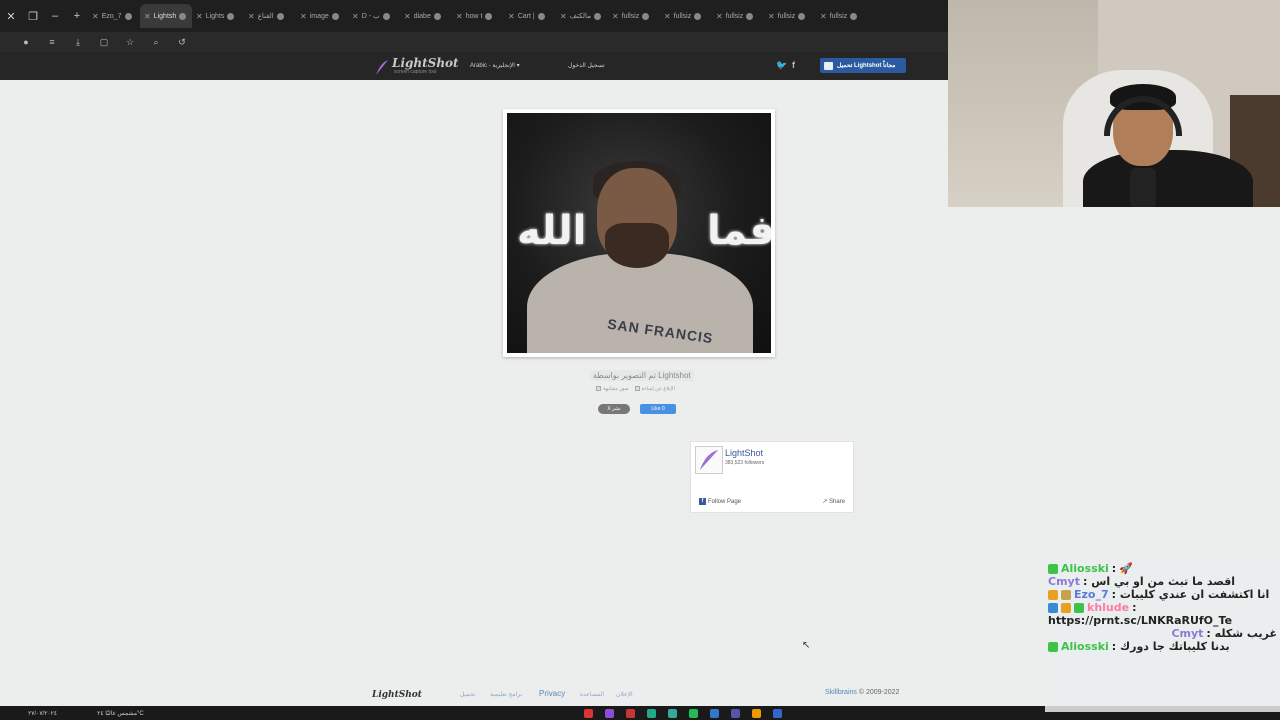 The image size is (1280, 720). I want to click on follow-label: Follow Page, so click(725, 501).